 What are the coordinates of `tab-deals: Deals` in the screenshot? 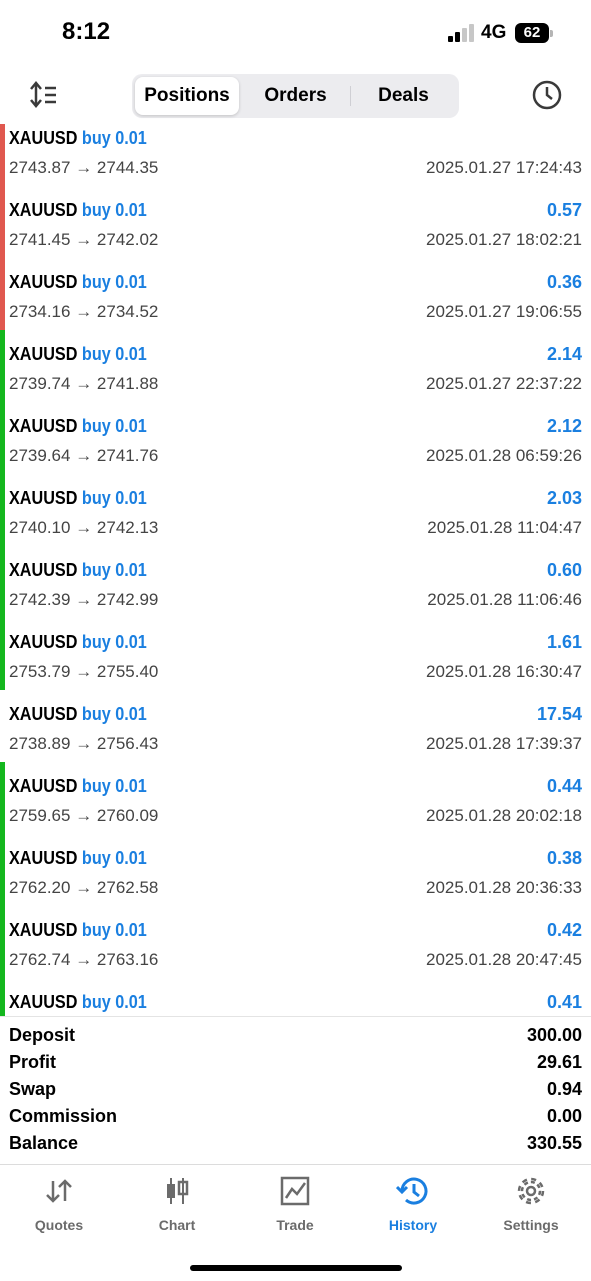 It's located at (403, 96).